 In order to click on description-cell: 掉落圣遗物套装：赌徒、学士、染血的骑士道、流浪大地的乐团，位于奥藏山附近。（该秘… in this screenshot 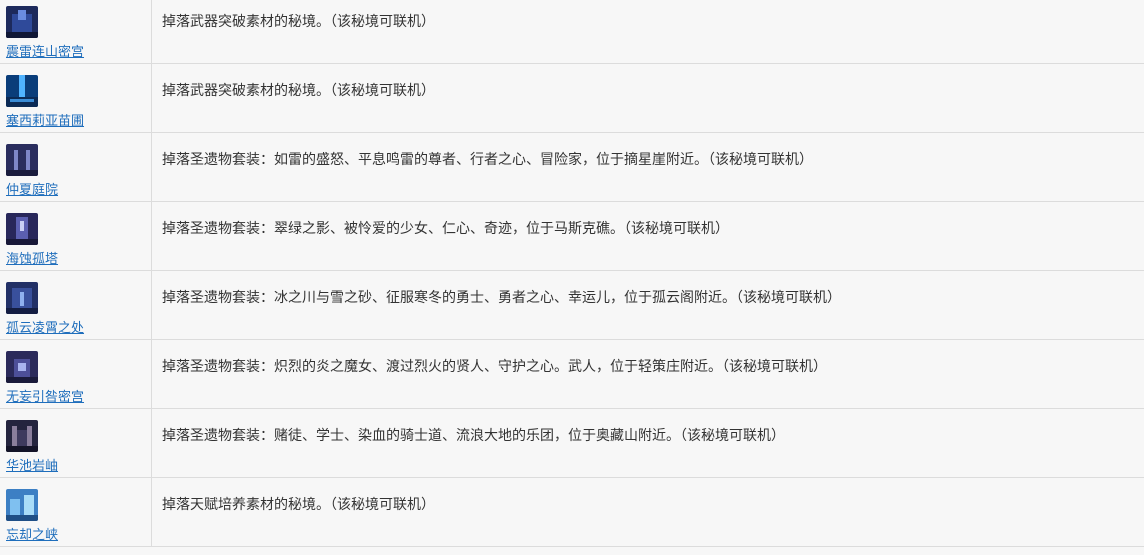, I will do `click(647, 443)`.